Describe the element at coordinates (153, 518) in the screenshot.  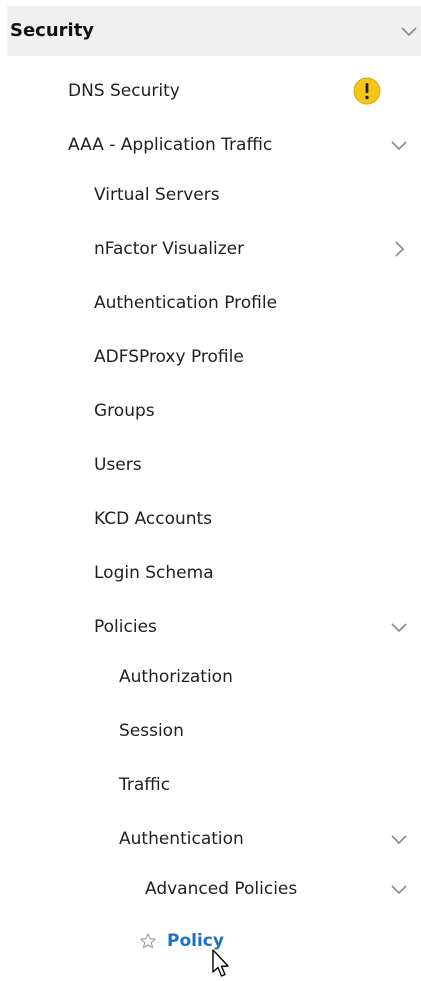
I see `nav-label: KCD Accounts` at that location.